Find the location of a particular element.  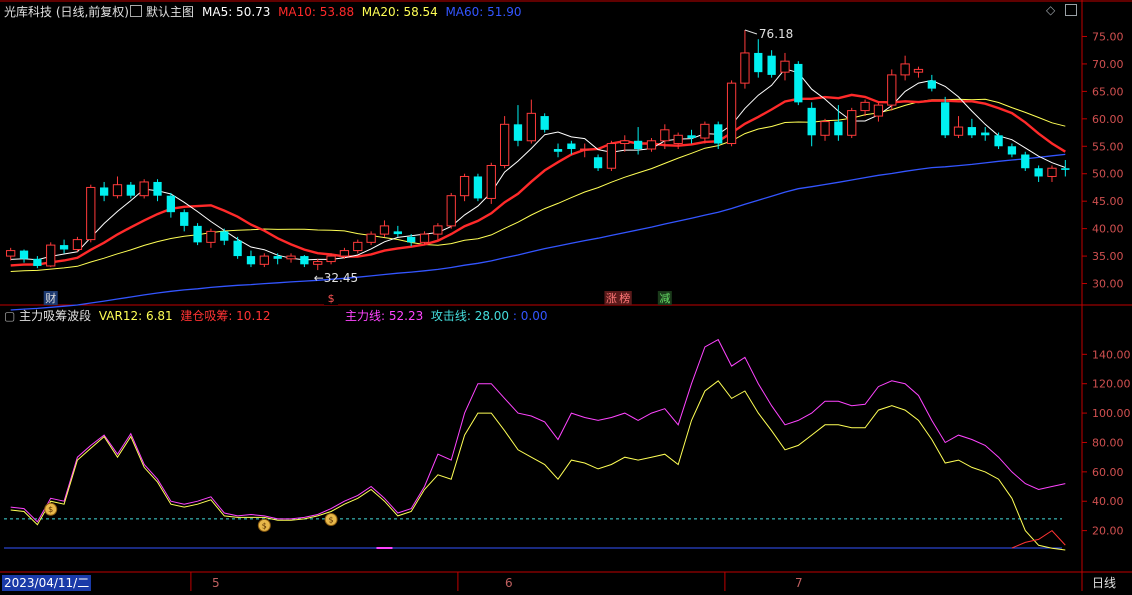

ind-y-tick-label: 100.00 is located at coordinates (1111, 413).